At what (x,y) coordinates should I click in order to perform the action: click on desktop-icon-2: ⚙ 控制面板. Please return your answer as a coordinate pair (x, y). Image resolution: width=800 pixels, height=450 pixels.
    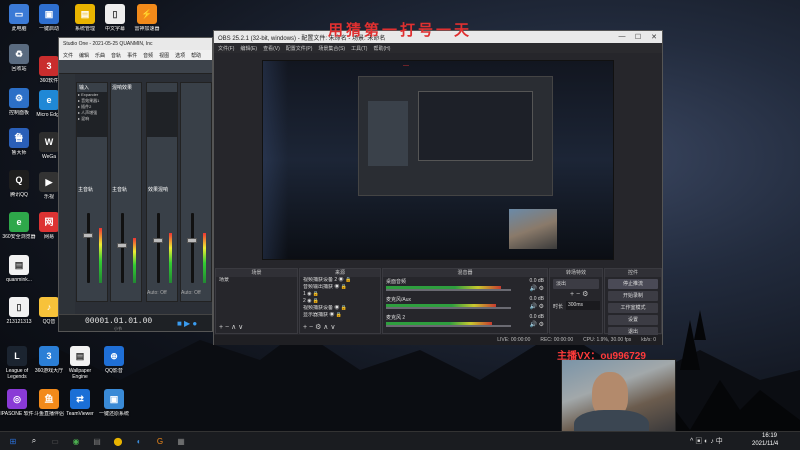
    Looking at the image, I should click on (19, 102).